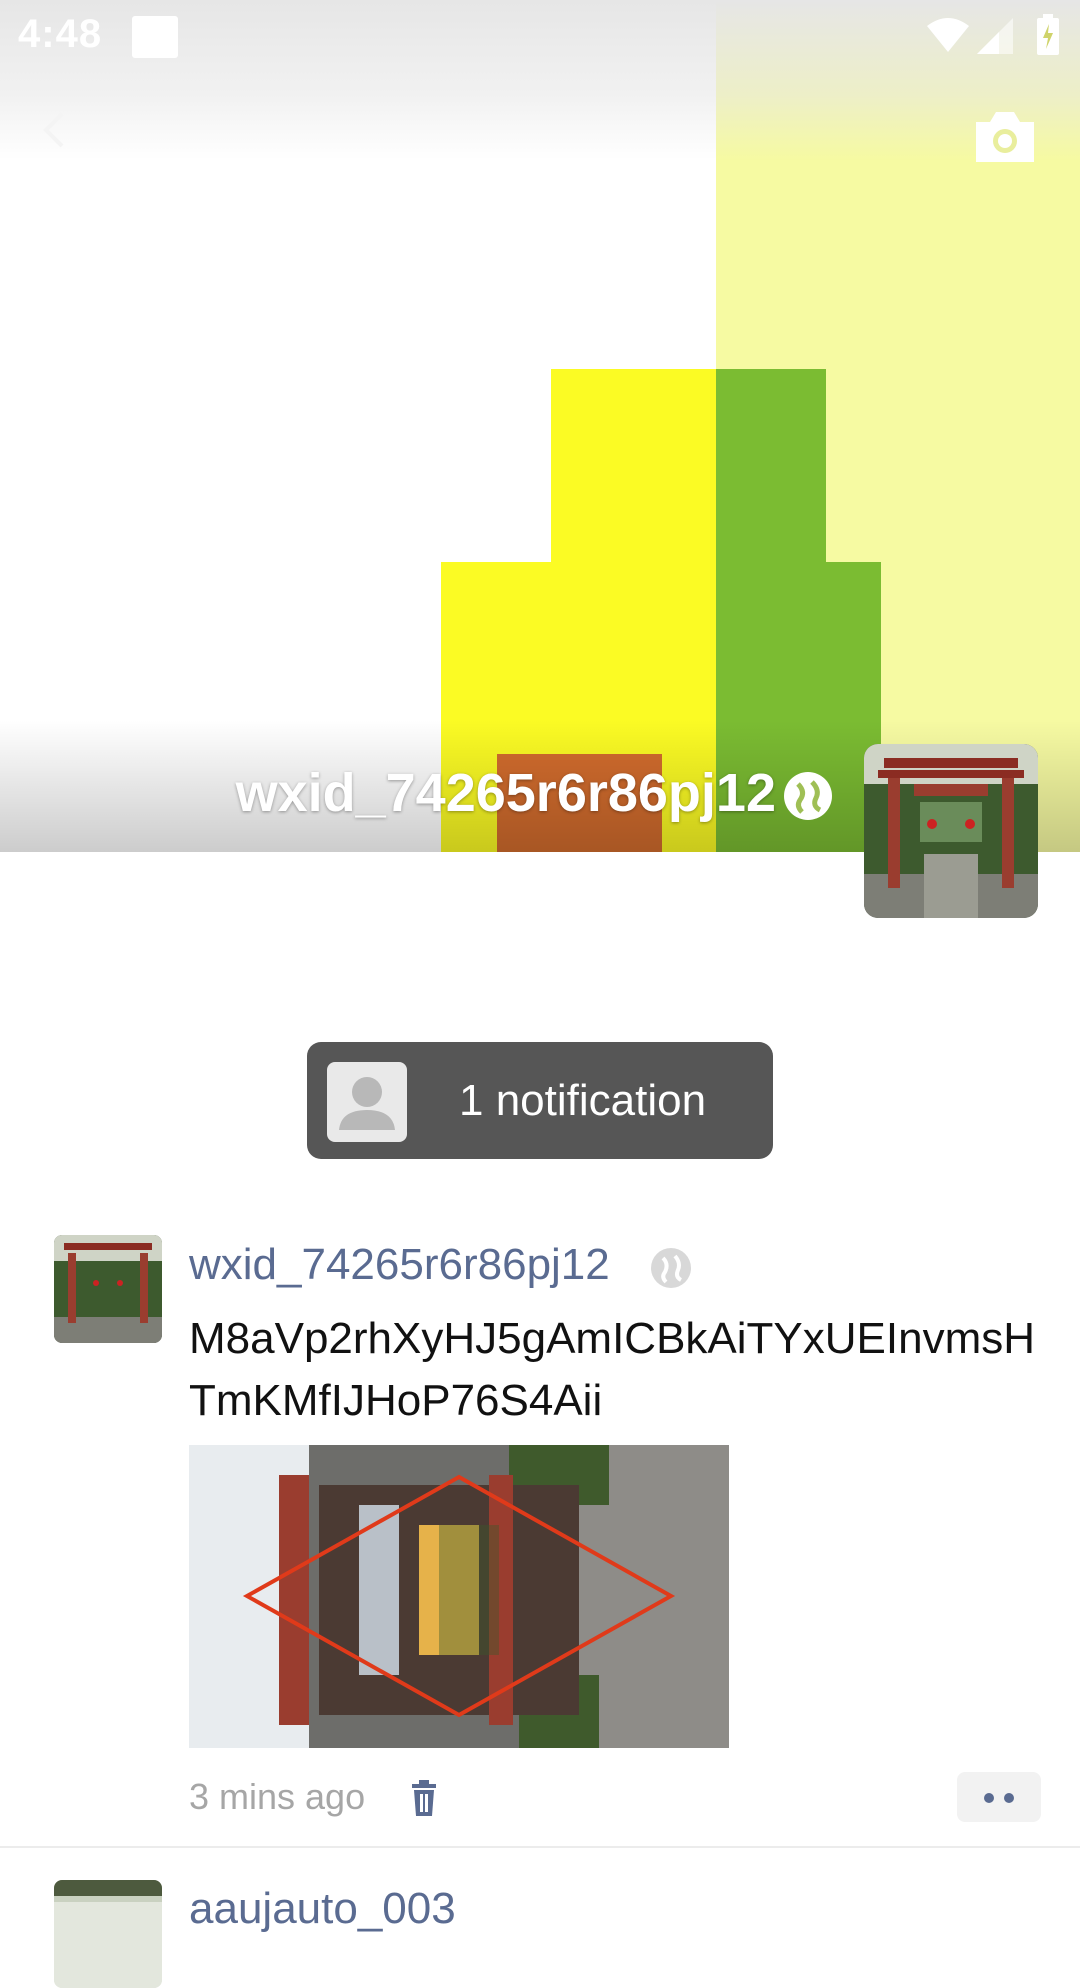  Describe the element at coordinates (367, 1102) in the screenshot. I see `default-avatar-icon` at that location.